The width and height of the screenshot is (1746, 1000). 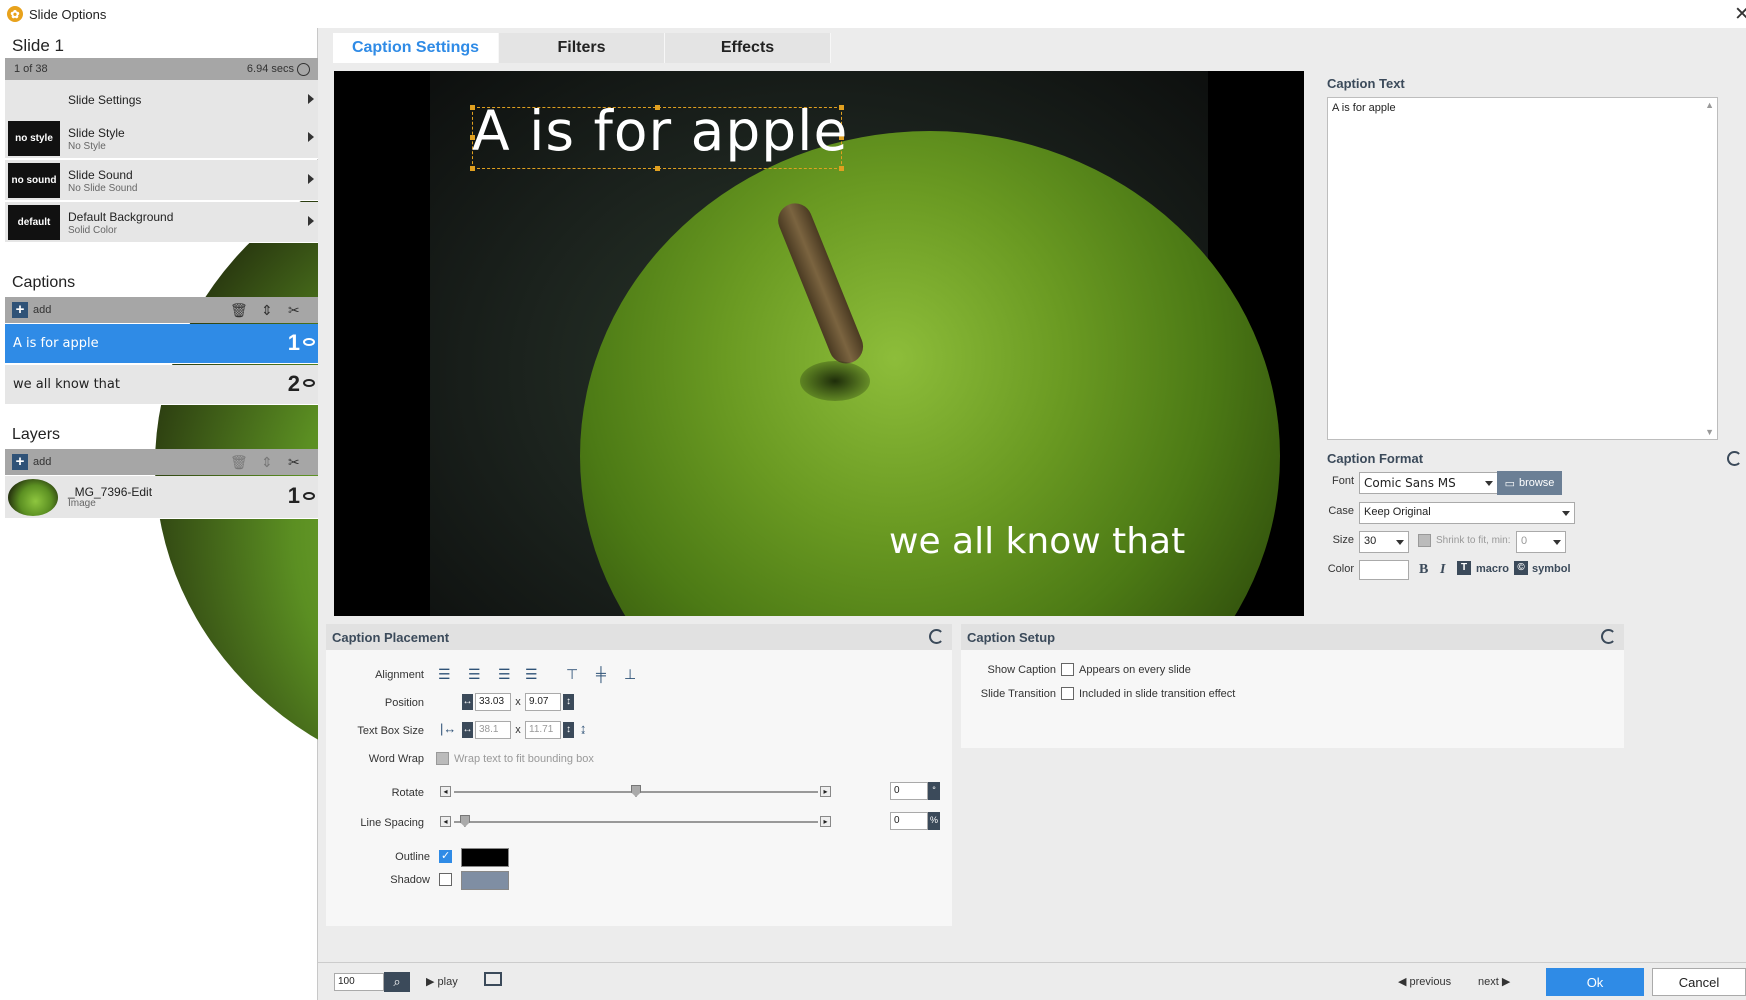 What do you see at coordinates (748, 48) in the screenshot?
I see `tab-effects: Effects` at bounding box center [748, 48].